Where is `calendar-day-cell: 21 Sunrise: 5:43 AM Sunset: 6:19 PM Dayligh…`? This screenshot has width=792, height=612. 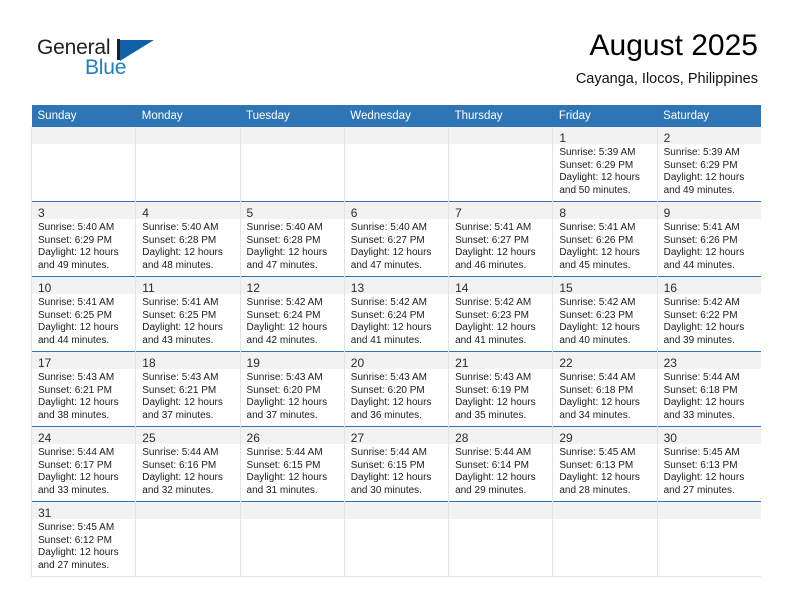
calendar-day-cell: 21 Sunrise: 5:43 AM Sunset: 6:19 PM Dayligh… is located at coordinates (500, 389).